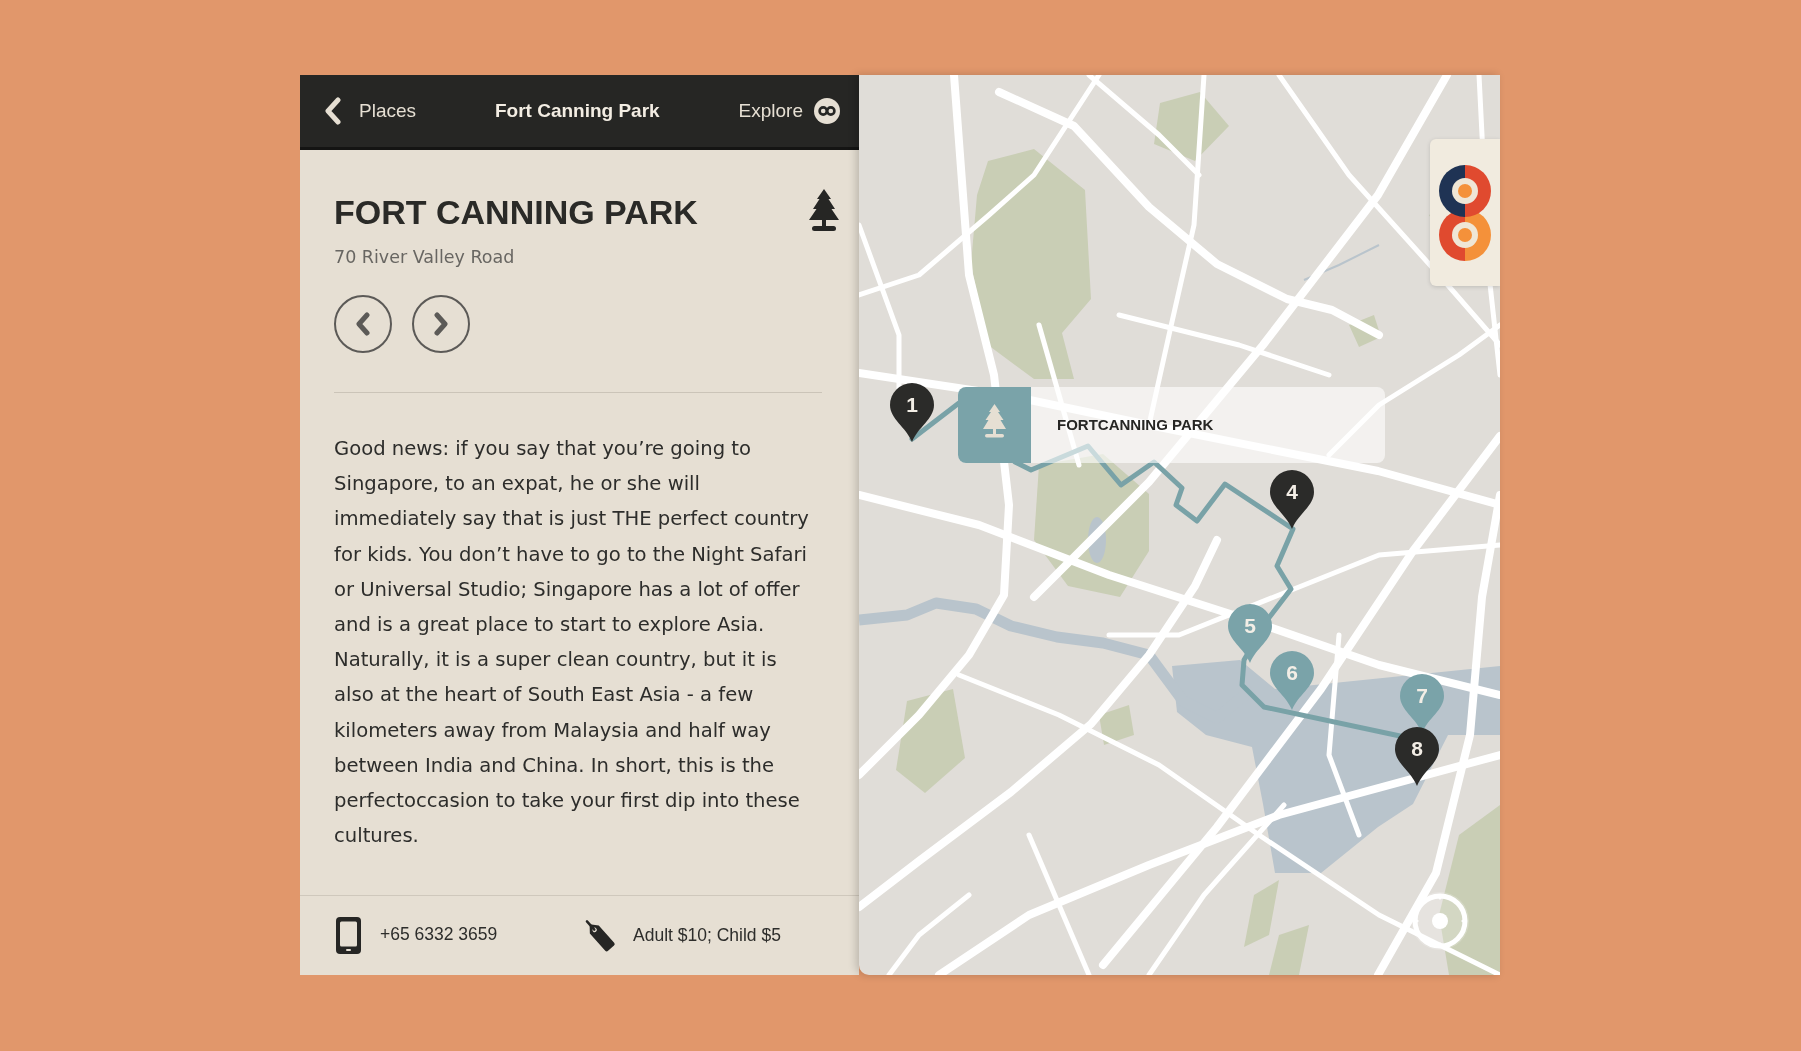  I want to click on description-paragraph: Good news: if you say that you’re going to Singapore, to an expat, he or she will immediately say that is just THE perfect country for kids. You don’t have to go to the Night Safari or Universal Studio; Singapore has a lot of offer and is a great place to start to explore Asia. Naturally, it is a super clean country, but it is also at the heart of South East Asia - a few kilometers away from Malaysia and half way between India and China. In short, this is the perfectoccasion to take your first dip into these cultures., so click(572, 643).